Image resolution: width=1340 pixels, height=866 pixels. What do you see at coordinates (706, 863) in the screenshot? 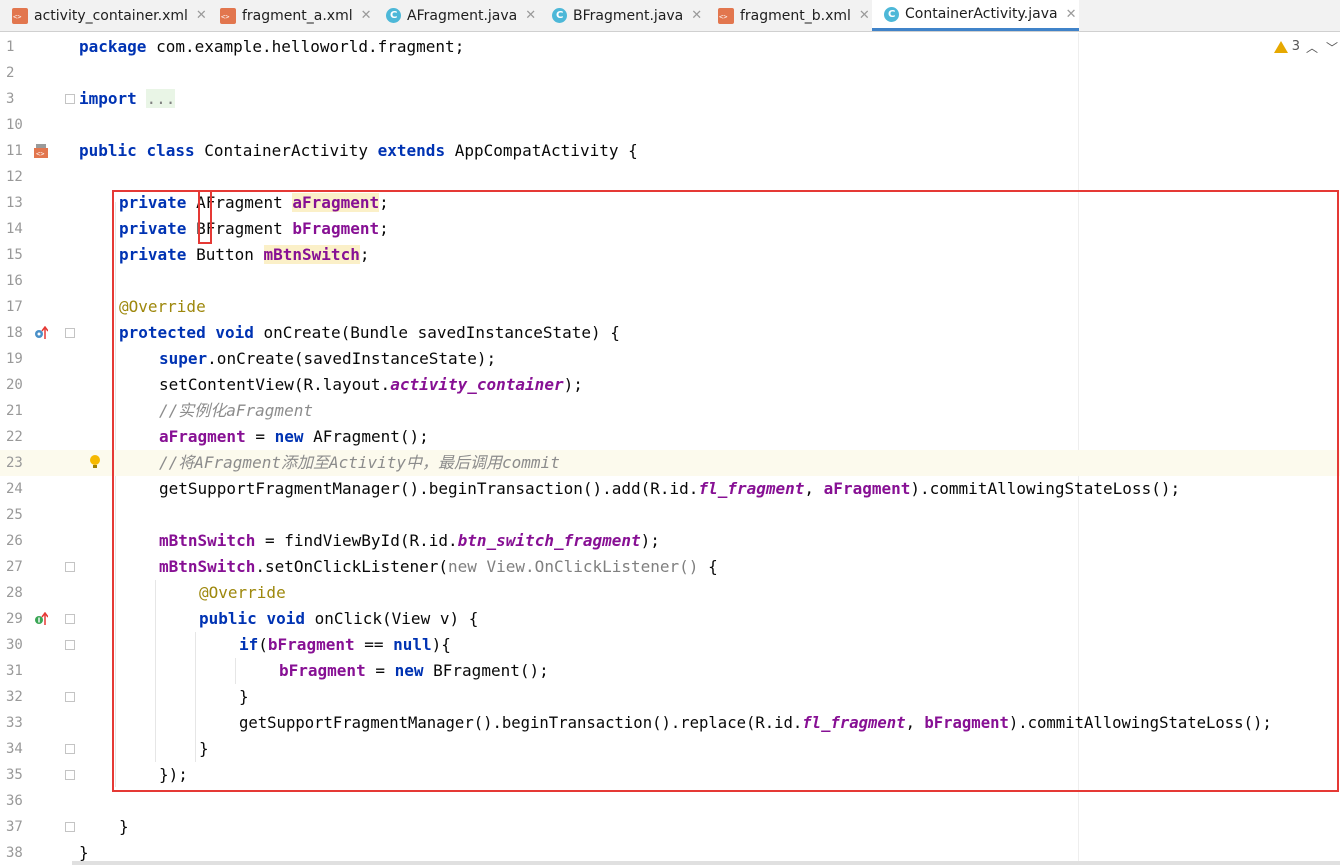
I see `horizontal-scrollbar` at bounding box center [706, 863].